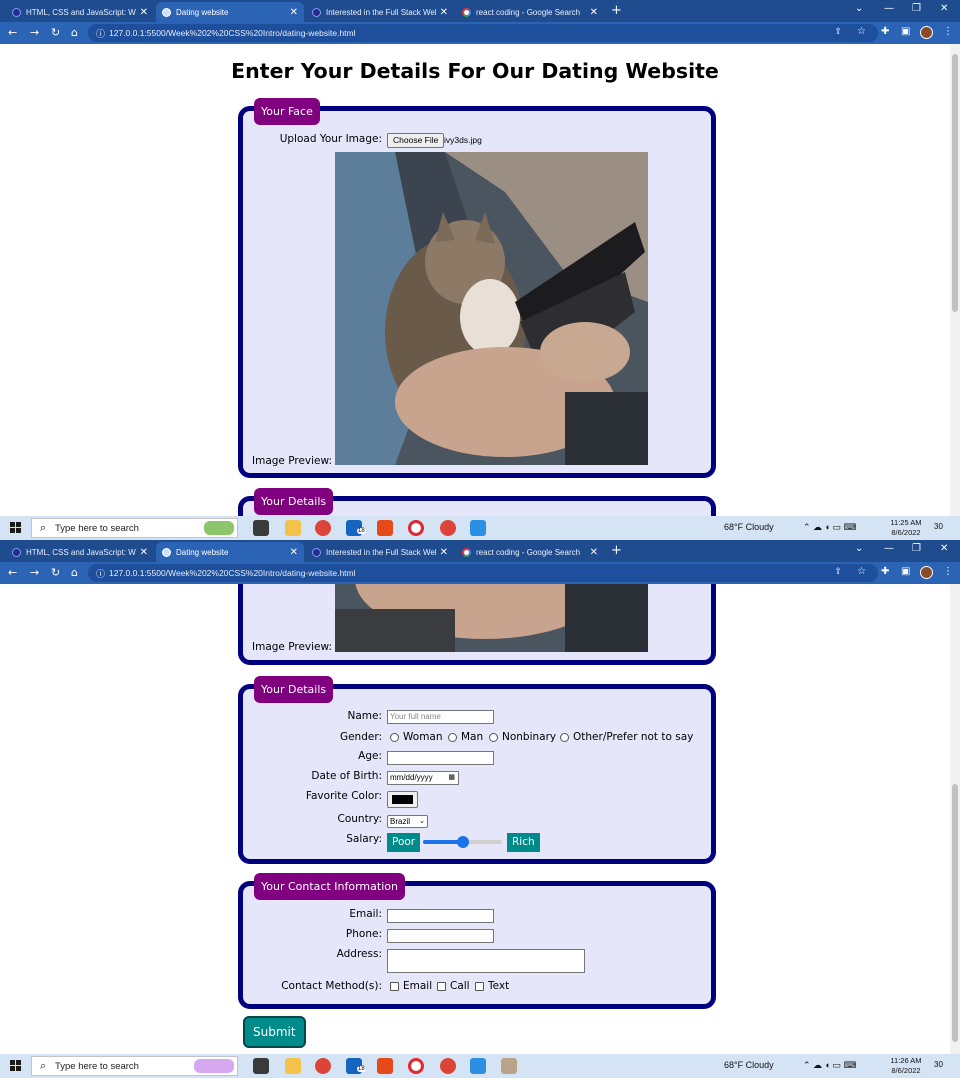 The height and width of the screenshot is (1081, 960). What do you see at coordinates (441, 986) in the screenshot?
I see `method-call-checkbox` at bounding box center [441, 986].